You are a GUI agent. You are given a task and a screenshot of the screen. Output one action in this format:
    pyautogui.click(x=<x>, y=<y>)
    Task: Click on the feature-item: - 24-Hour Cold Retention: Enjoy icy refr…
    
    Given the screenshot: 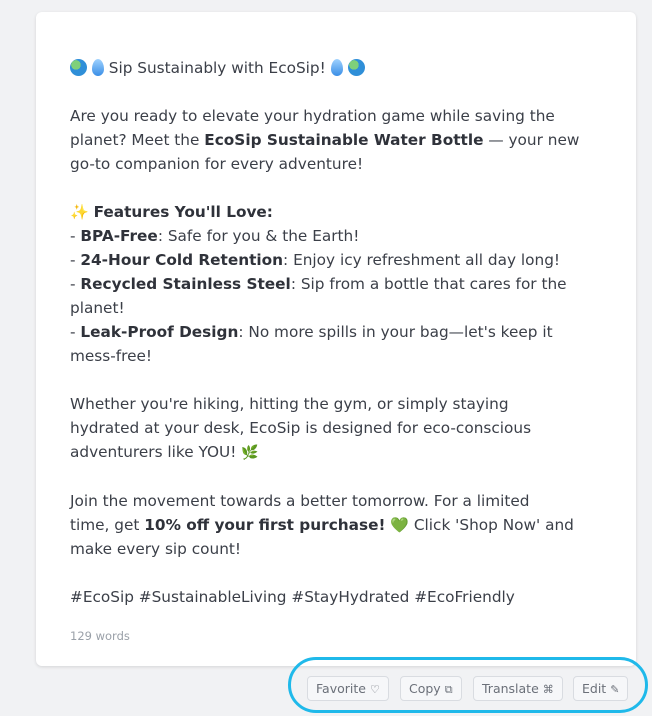 What is the action you would take?
    pyautogui.click(x=315, y=260)
    